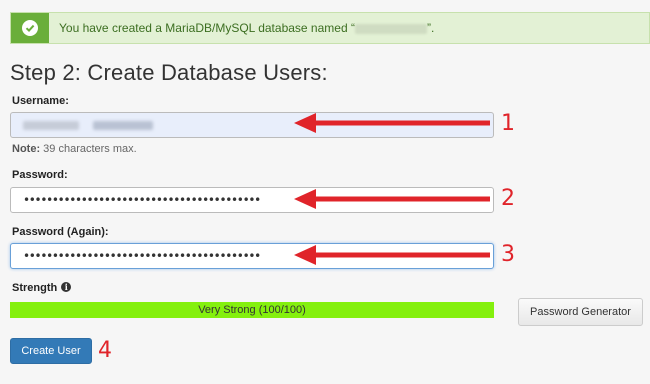 The width and height of the screenshot is (650, 384). What do you see at coordinates (51, 125) in the screenshot?
I see `username-prefix-redacted` at bounding box center [51, 125].